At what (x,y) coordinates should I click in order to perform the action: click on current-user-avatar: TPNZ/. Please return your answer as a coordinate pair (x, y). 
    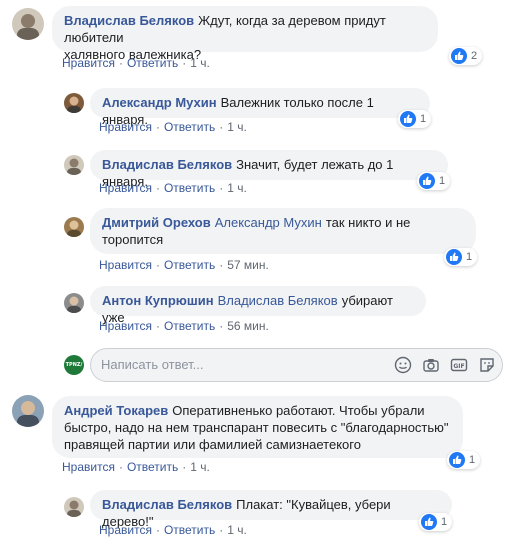
    Looking at the image, I should click on (74, 365).